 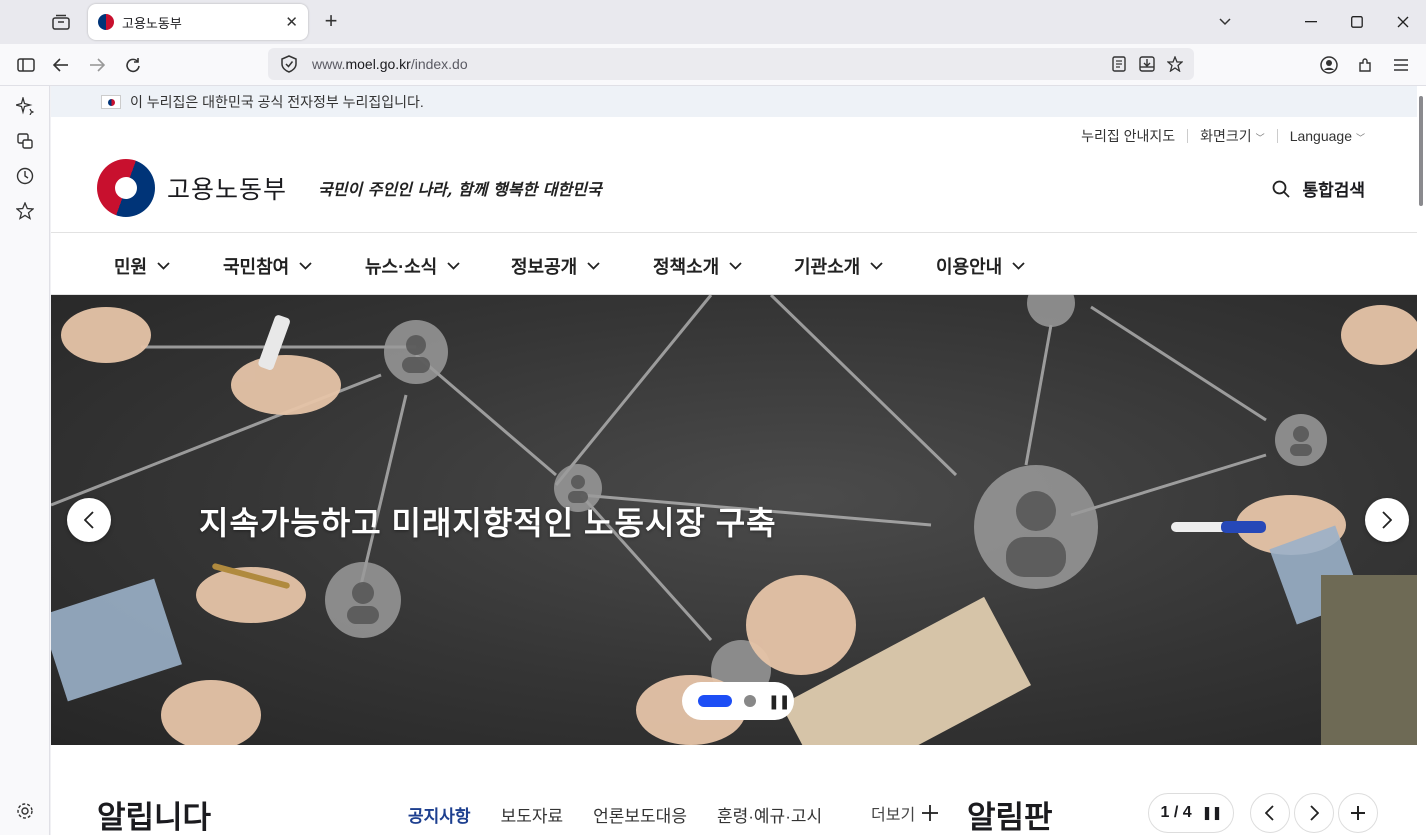 I want to click on close-window-icon, so click(x=1403, y=22).